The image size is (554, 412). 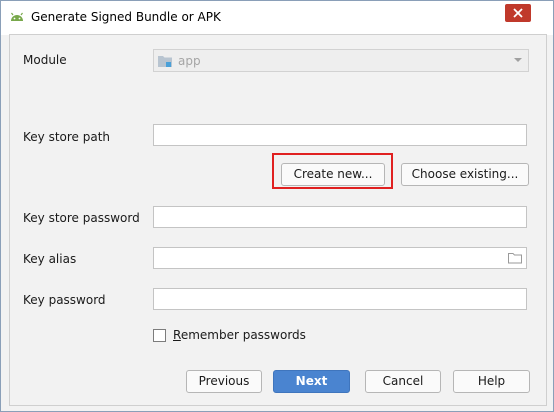 I want to click on previous-button: Previous, so click(x=224, y=381).